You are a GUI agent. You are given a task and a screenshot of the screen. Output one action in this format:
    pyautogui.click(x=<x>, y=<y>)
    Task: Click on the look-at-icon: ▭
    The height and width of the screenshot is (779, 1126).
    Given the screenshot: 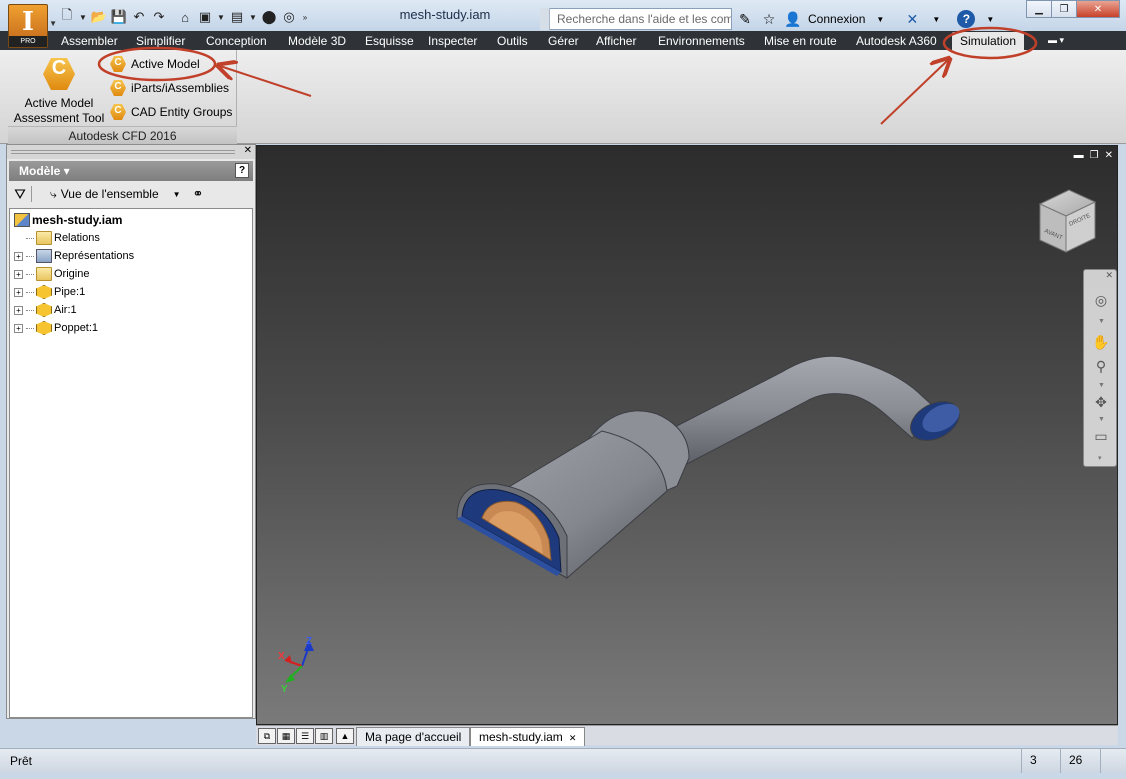 What is the action you would take?
    pyautogui.click(x=1101, y=436)
    